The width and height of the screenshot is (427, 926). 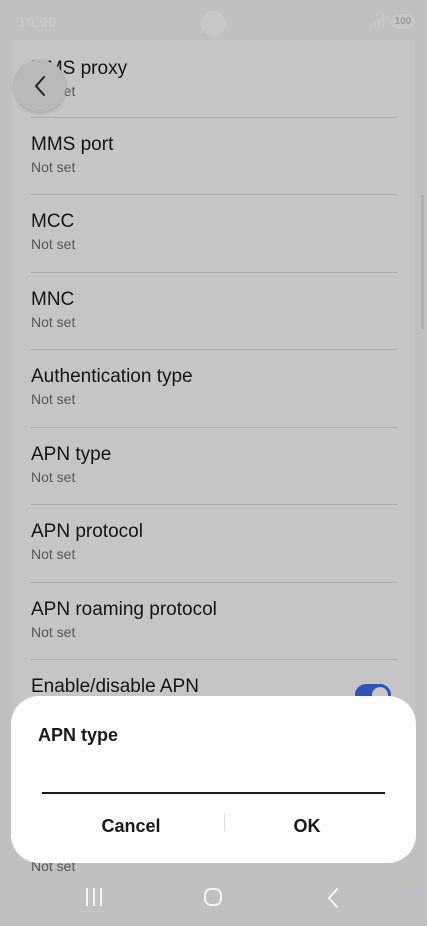 What do you see at coordinates (95, 897) in the screenshot?
I see `recents-icon` at bounding box center [95, 897].